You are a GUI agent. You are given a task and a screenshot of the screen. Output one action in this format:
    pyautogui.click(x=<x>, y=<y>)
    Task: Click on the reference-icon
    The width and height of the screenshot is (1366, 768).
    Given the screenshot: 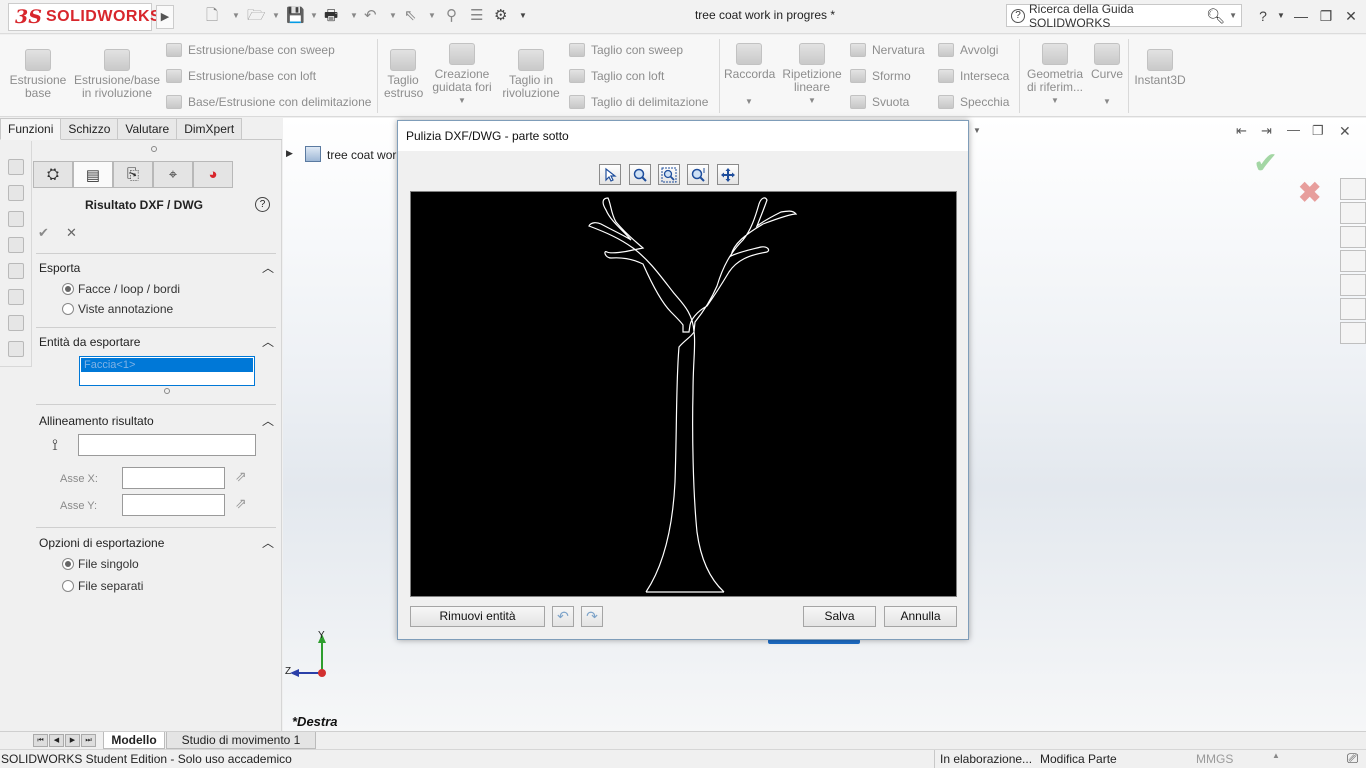 What is the action you would take?
    pyautogui.click(x=16, y=349)
    